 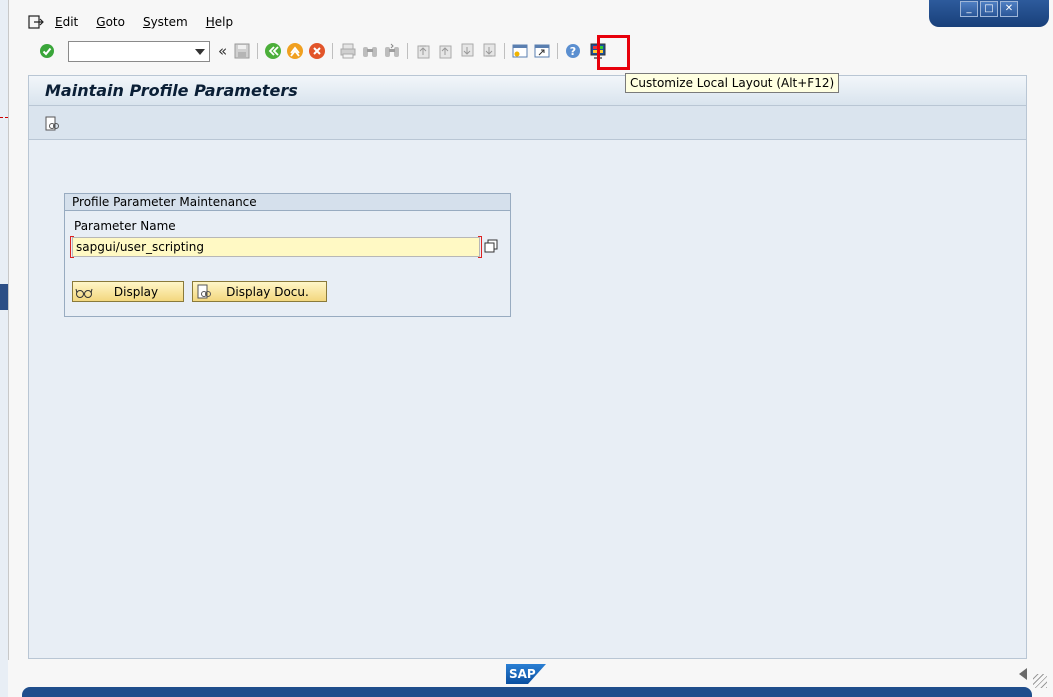 What do you see at coordinates (1023, 674) in the screenshot?
I see `status-expand-icon` at bounding box center [1023, 674].